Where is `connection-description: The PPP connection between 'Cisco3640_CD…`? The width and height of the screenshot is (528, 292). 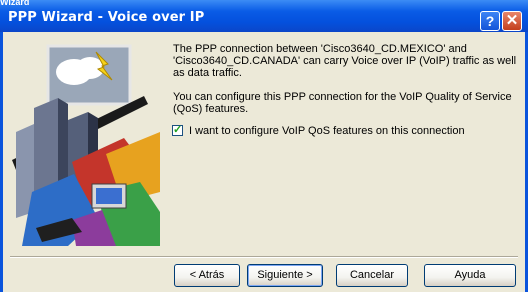 connection-description: The PPP connection between 'Cisco3640_CD… is located at coordinates (345, 61).